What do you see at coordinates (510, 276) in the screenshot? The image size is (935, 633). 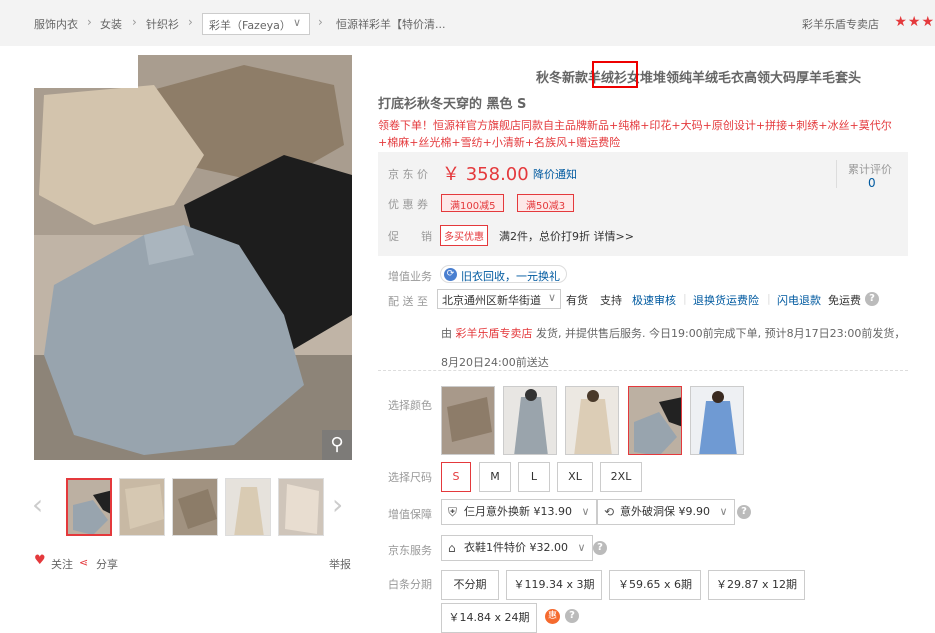 I see `trade-in-text: 旧衣回收，一元换礼` at bounding box center [510, 276].